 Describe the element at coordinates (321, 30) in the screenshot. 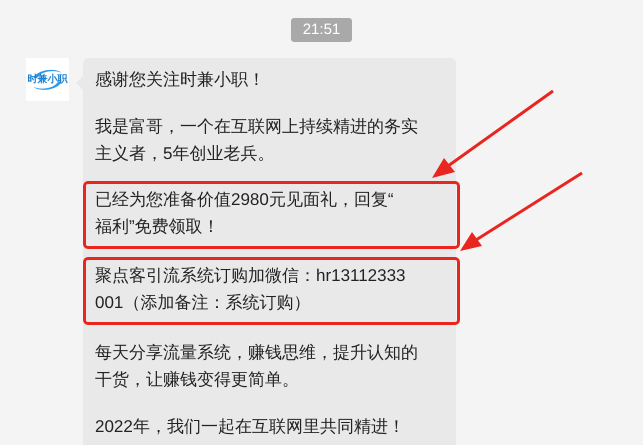

I see `timestamp: 21:51` at that location.